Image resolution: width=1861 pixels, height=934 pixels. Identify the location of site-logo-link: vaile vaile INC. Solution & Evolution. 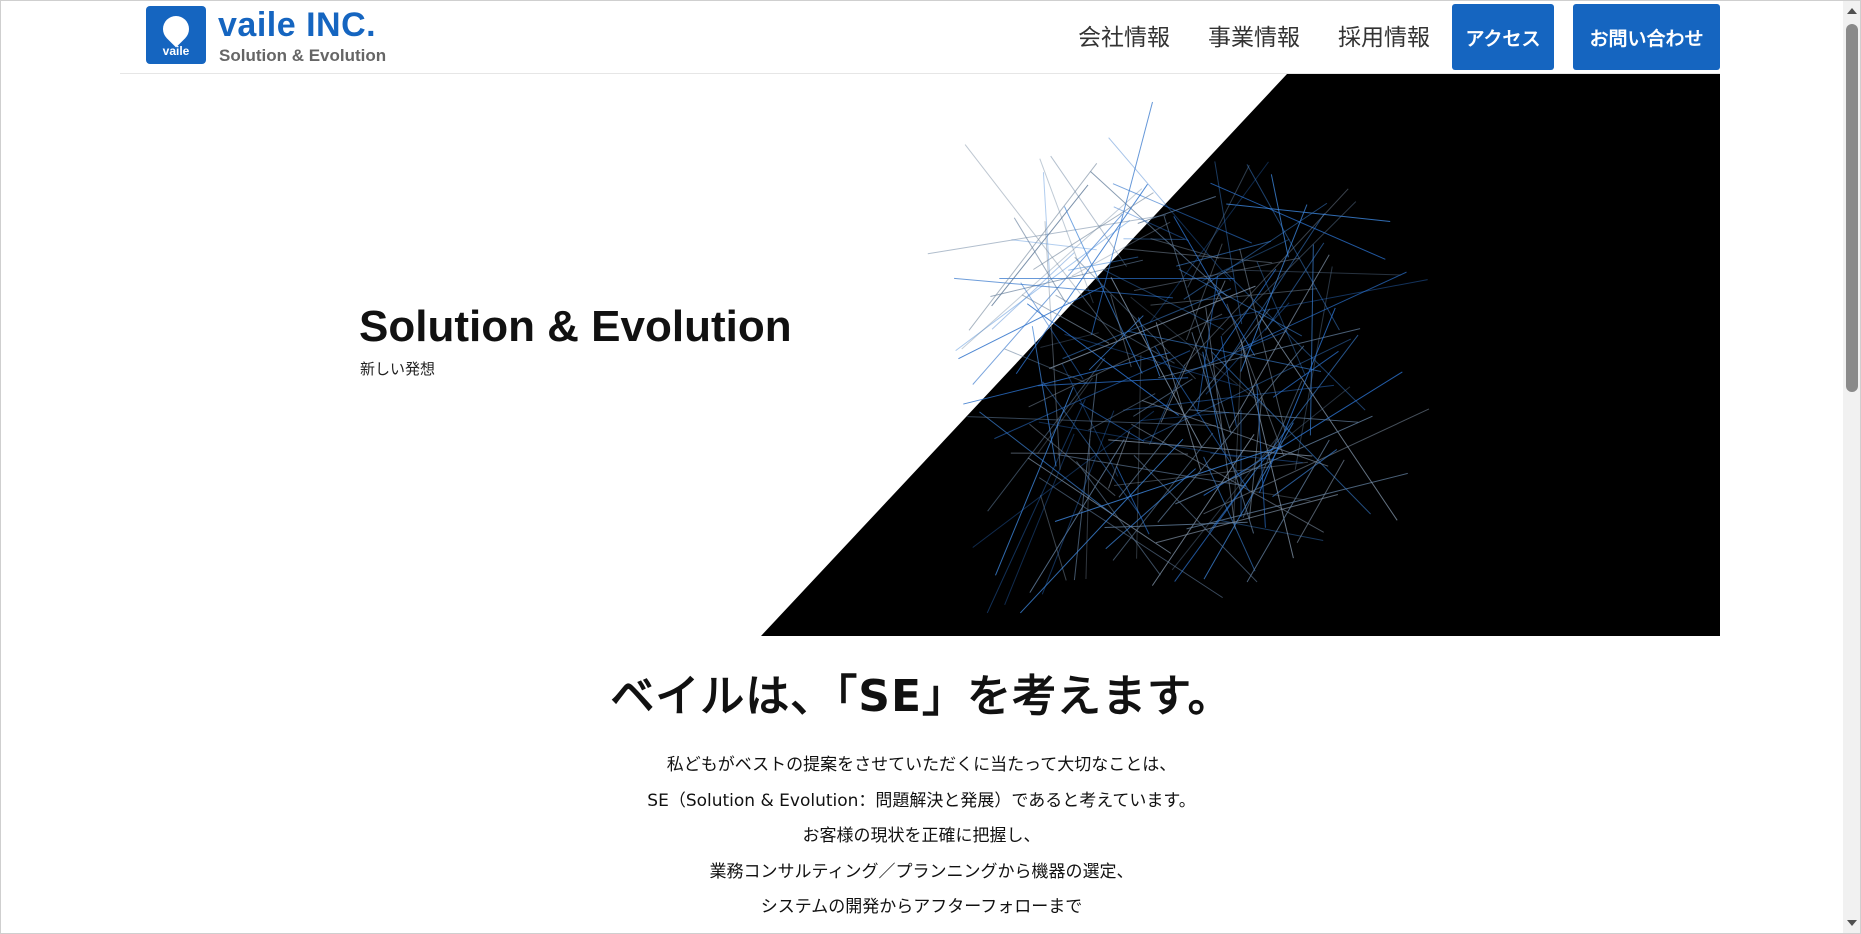
(291, 36).